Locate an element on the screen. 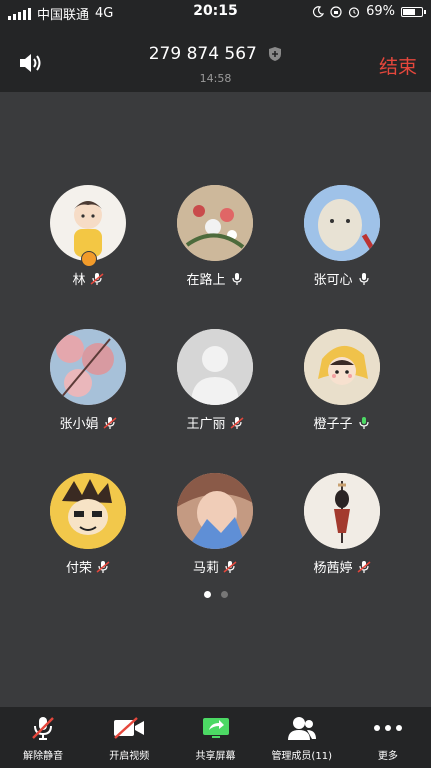  share-screen-button: 共享屏幕 is located at coordinates (215, 737).